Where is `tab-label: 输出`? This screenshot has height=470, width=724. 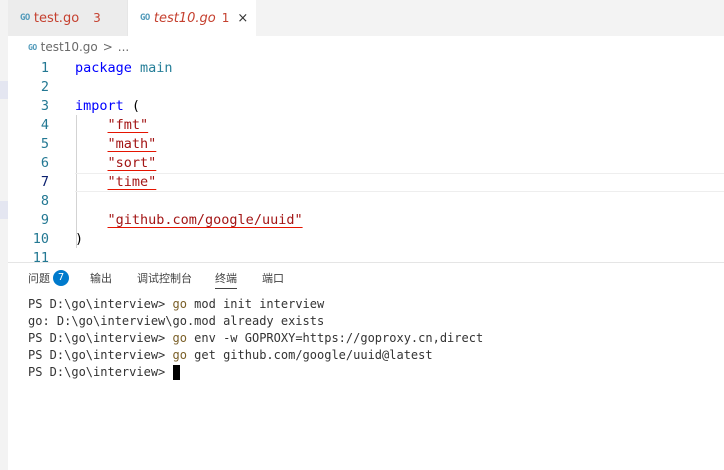 tab-label: 输出 is located at coordinates (101, 278).